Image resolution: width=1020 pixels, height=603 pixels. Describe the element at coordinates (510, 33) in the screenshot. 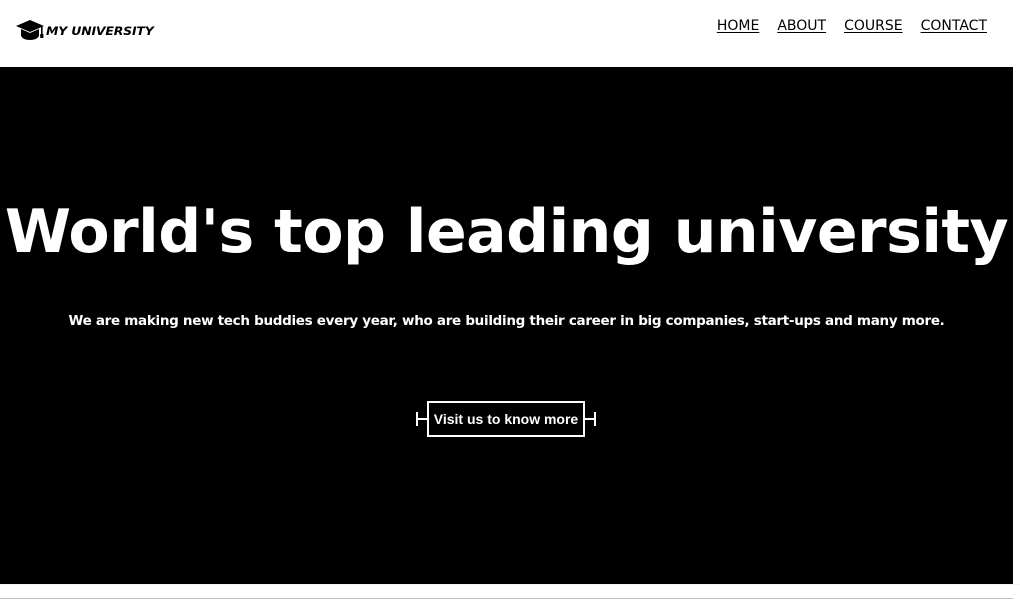

I see `site-header: MY UNIVERSITY HOME ABOUT COURSE CONTACT` at that location.